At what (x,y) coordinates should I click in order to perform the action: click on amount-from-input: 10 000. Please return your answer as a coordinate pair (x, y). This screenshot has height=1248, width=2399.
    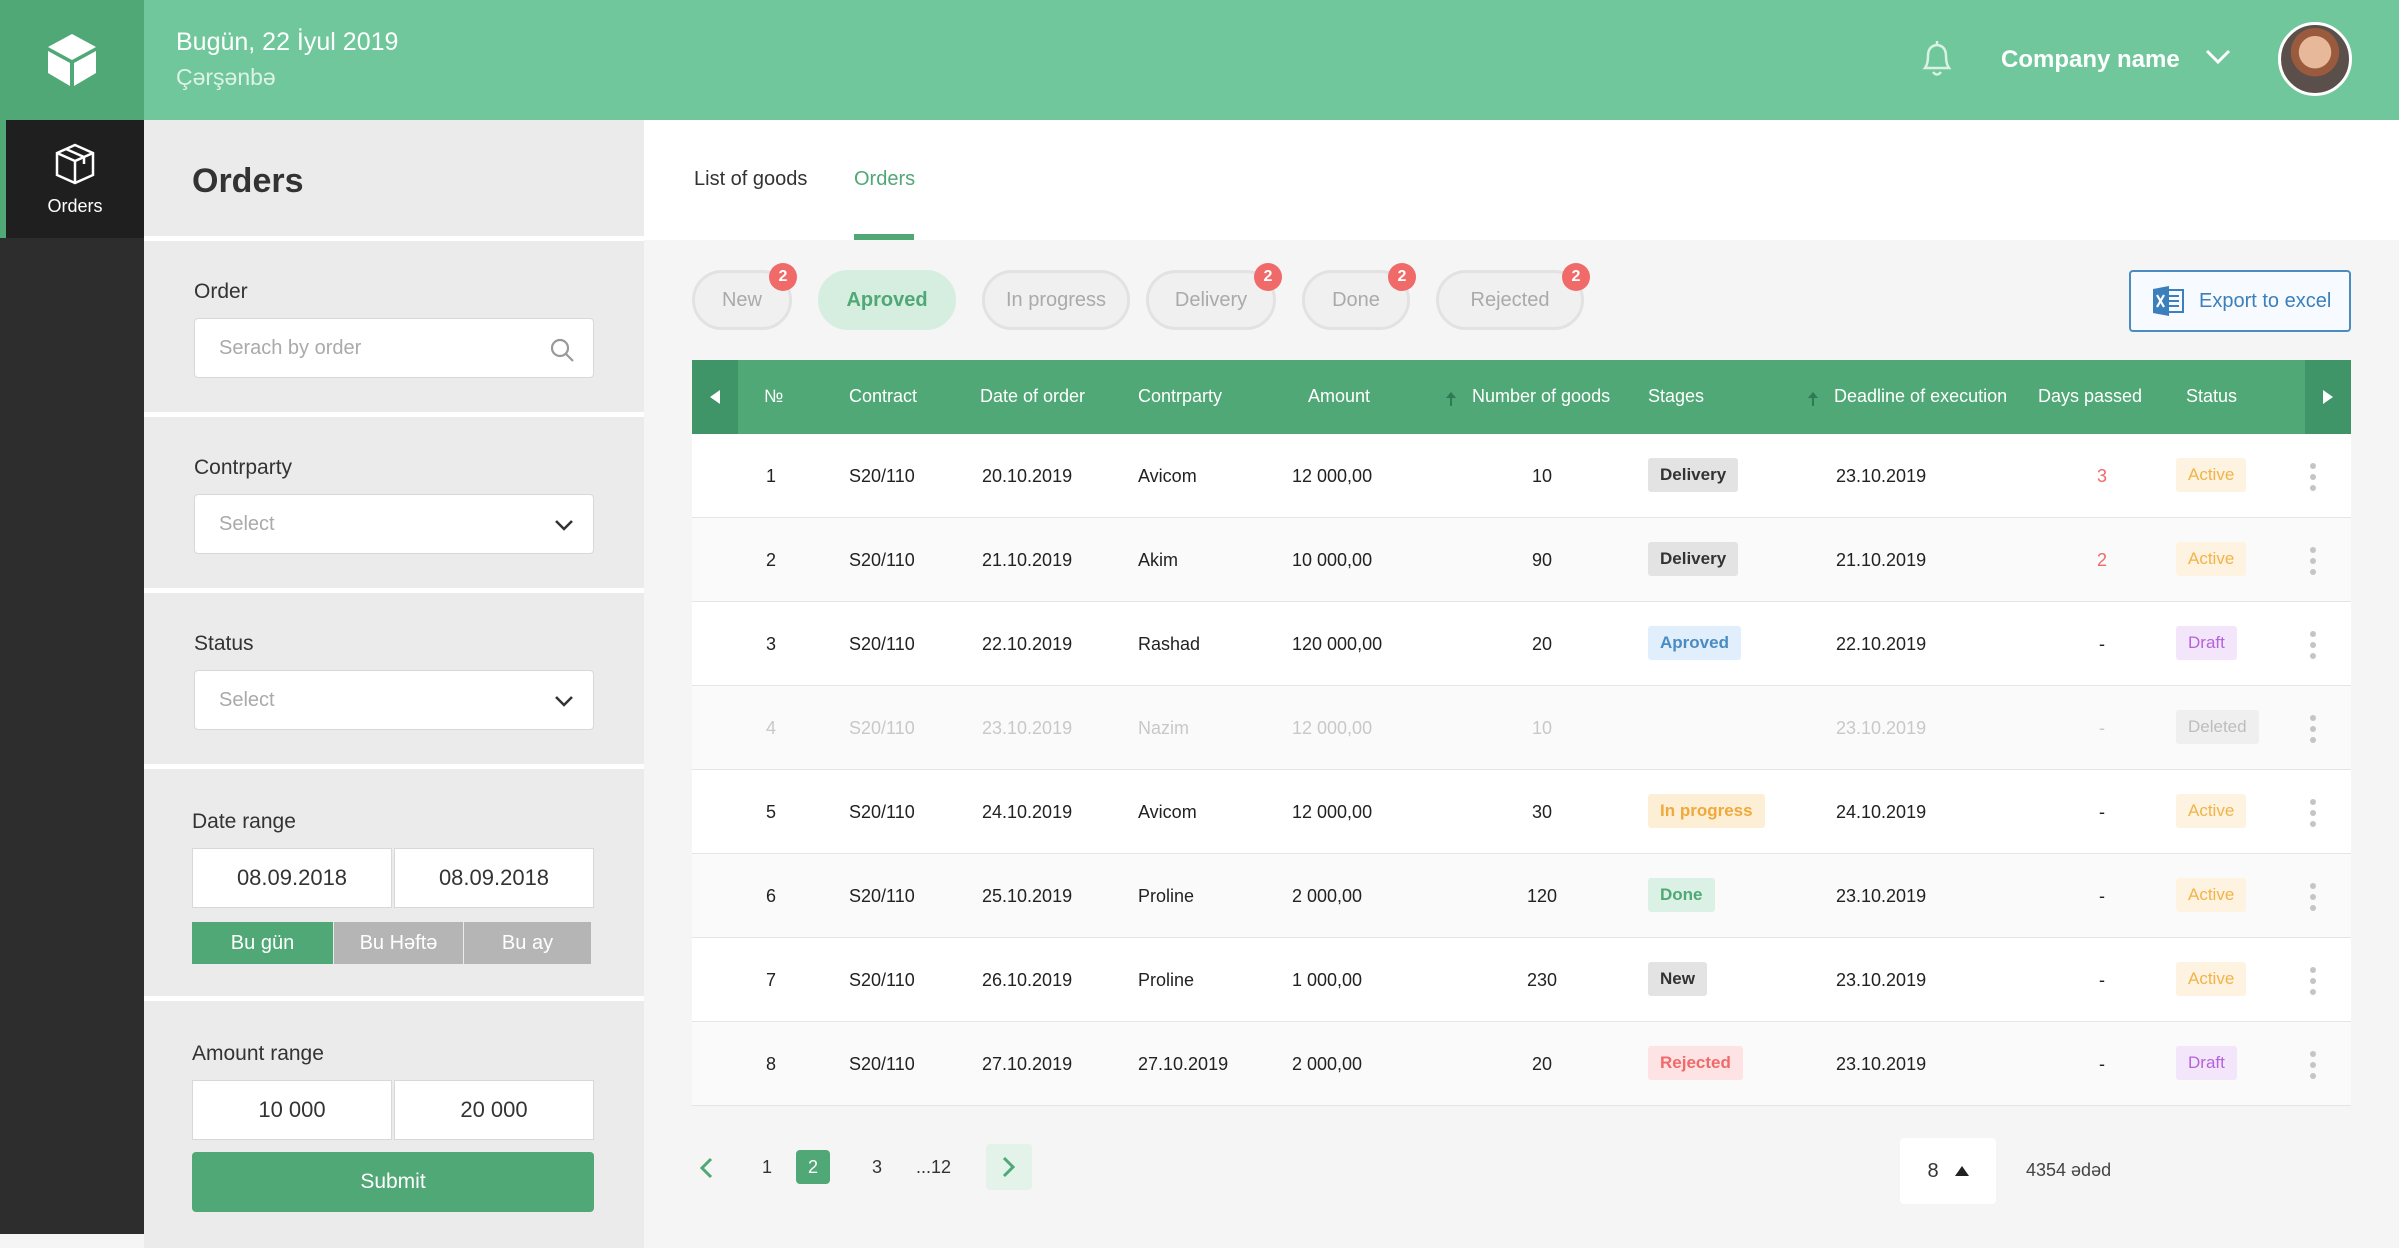
    Looking at the image, I should click on (292, 1110).